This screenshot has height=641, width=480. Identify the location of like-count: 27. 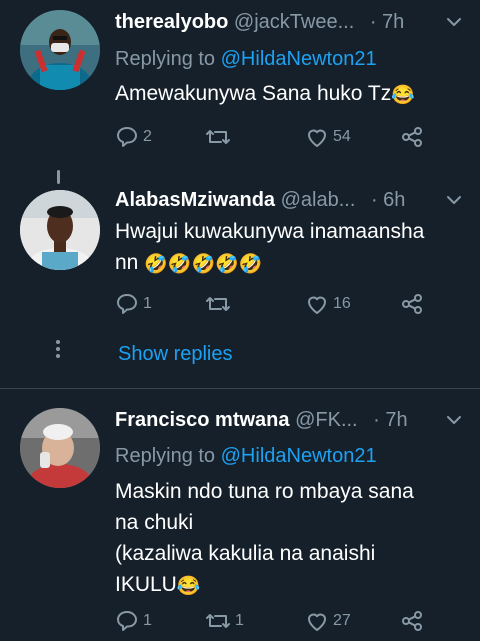
(342, 620).